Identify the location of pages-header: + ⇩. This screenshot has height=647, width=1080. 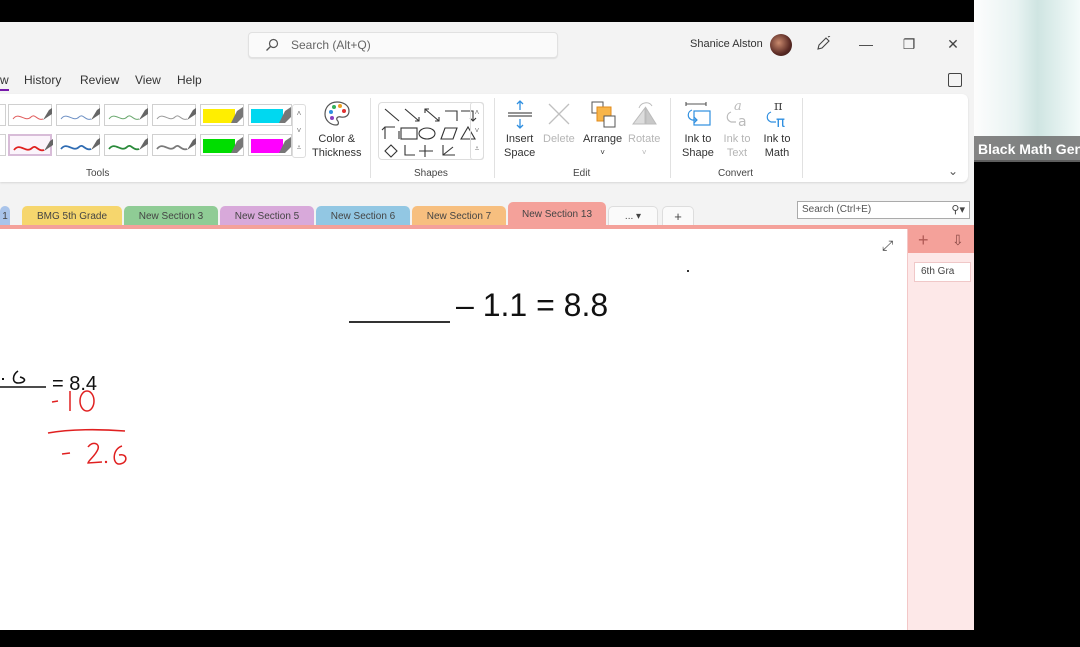
(941, 241).